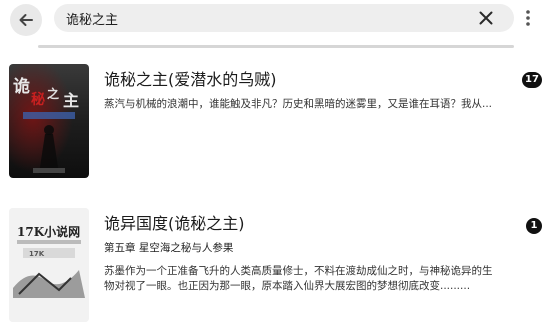 The height and width of the screenshot is (322, 550). Describe the element at coordinates (37, 254) in the screenshot. I see `svg-text: 17K` at that location.